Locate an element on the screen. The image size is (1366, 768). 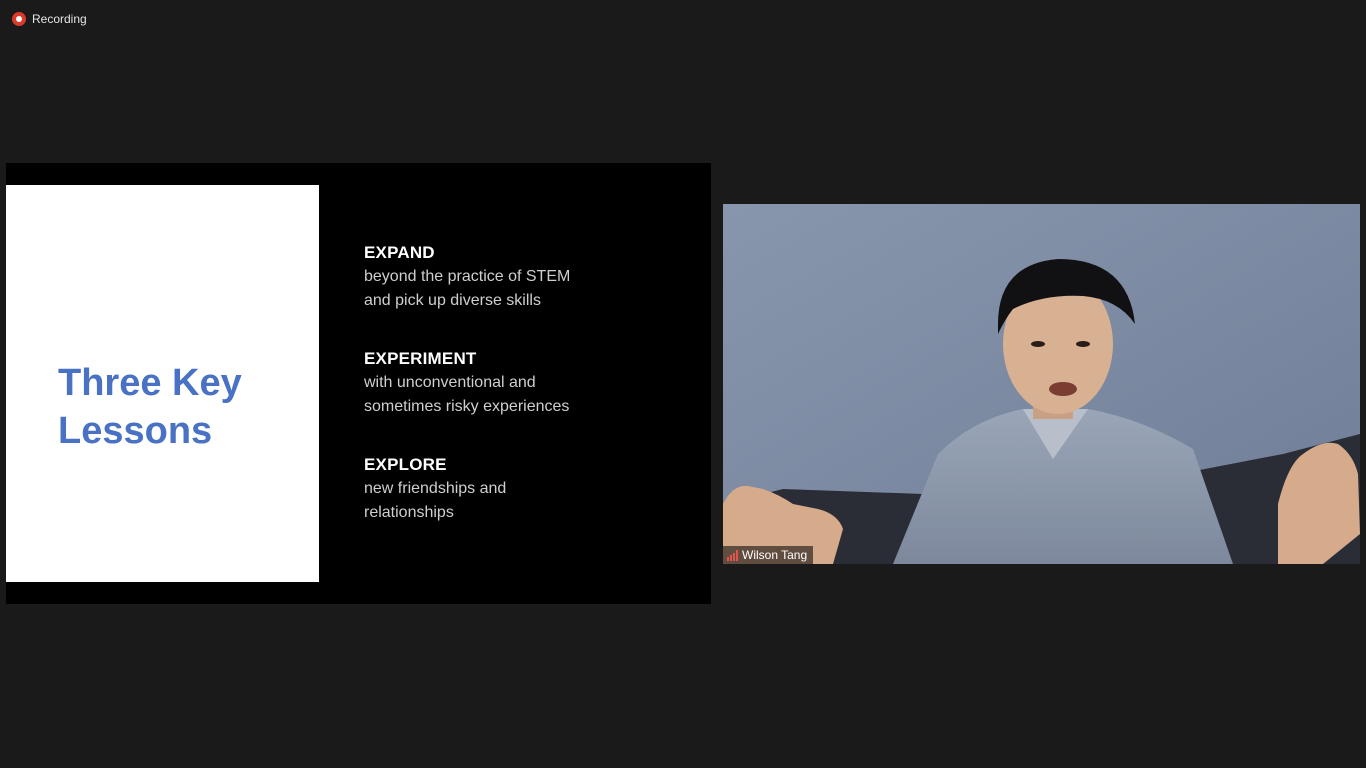
lesson-heading: EXPAND is located at coordinates (399, 252).